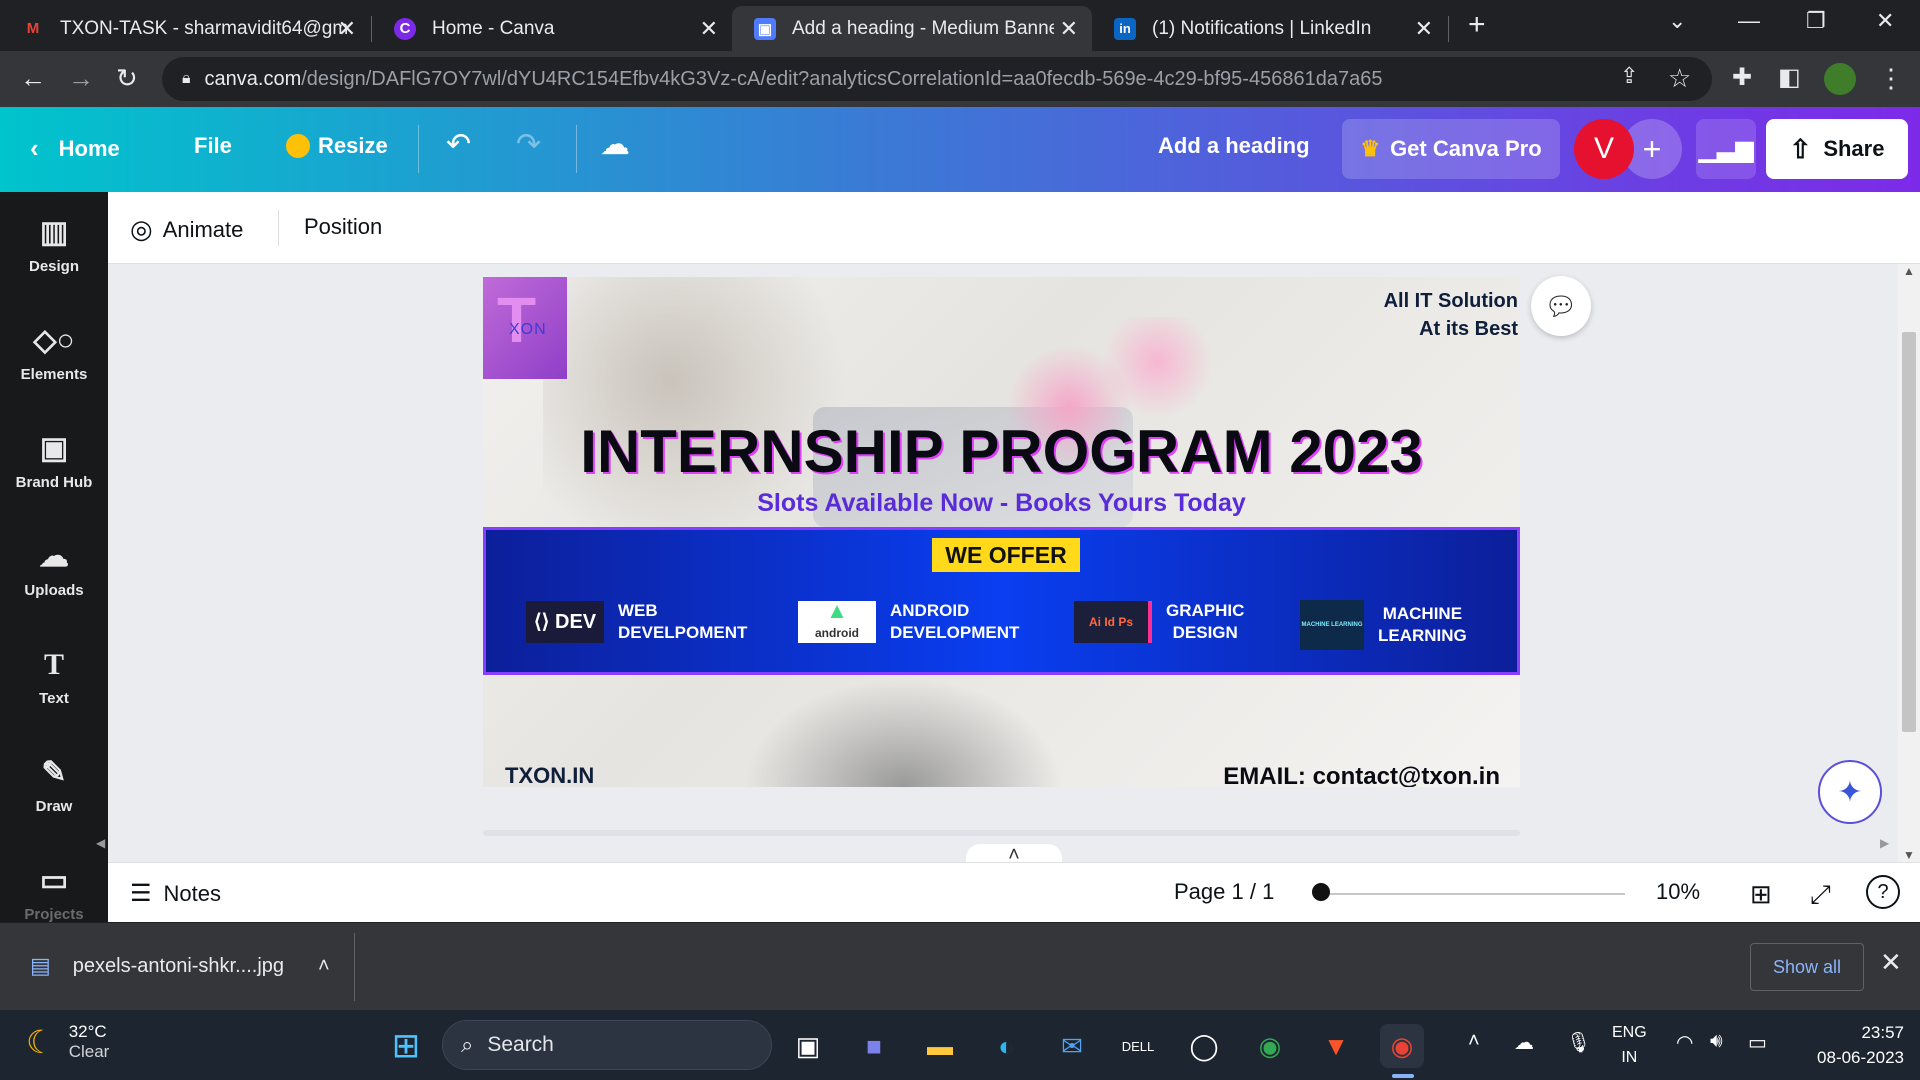  I want to click on position-button: Position, so click(343, 227).